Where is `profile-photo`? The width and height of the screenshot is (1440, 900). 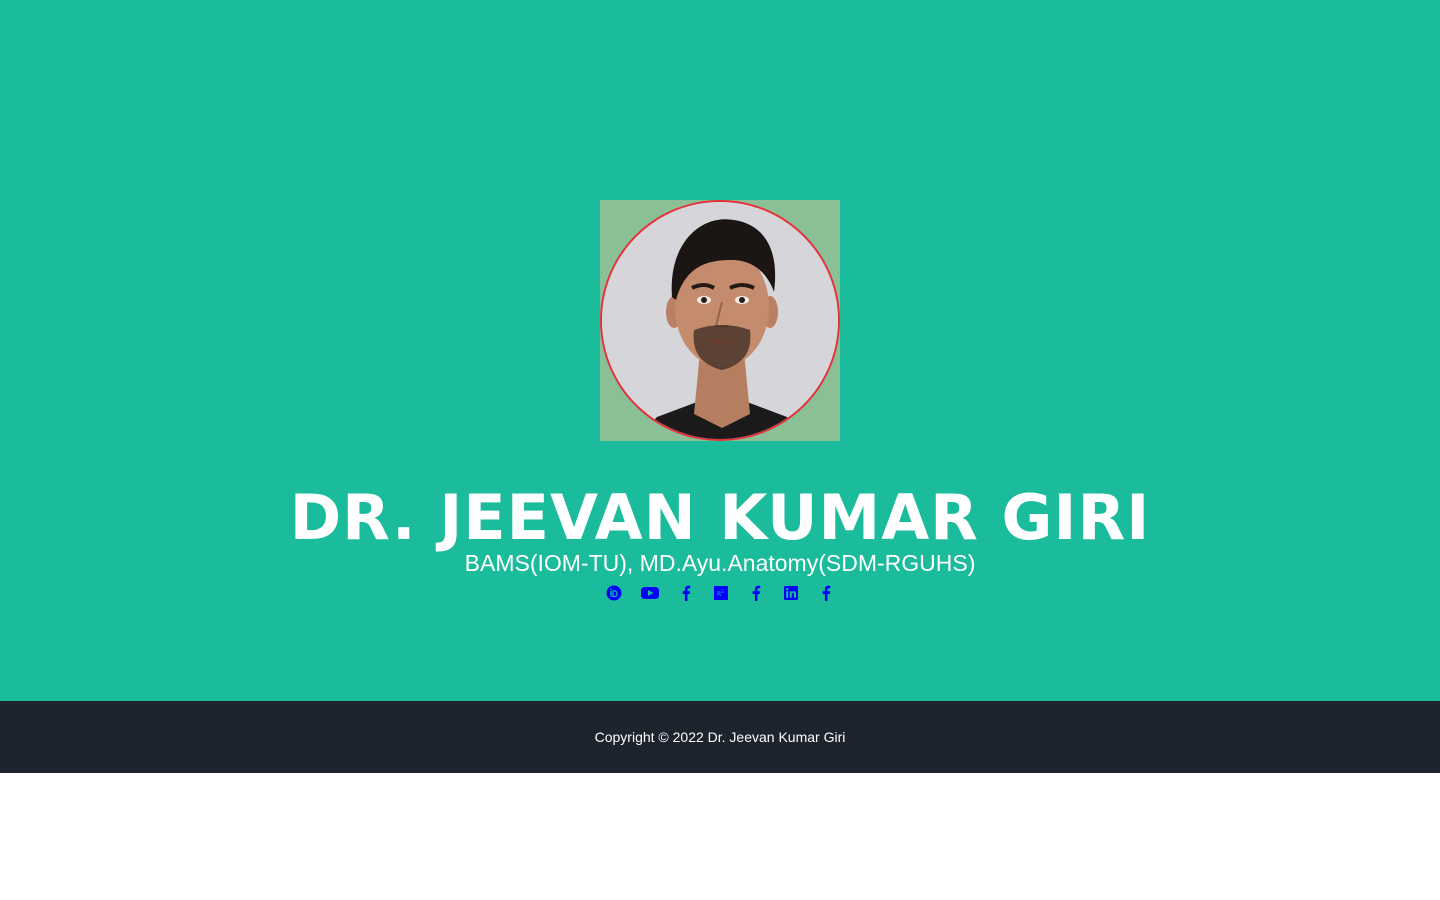
profile-photo is located at coordinates (720, 320).